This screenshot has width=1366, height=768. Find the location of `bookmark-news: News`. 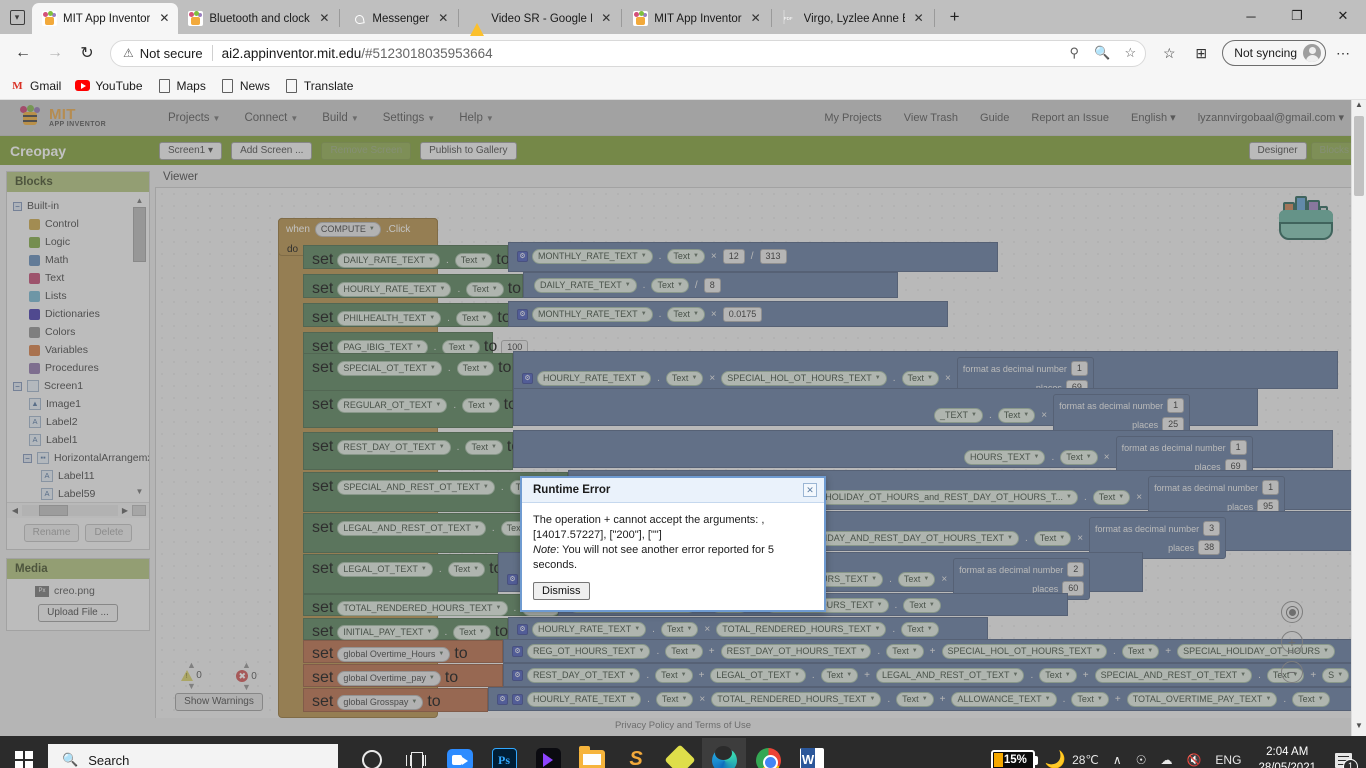

bookmark-news: News is located at coordinates (245, 85).